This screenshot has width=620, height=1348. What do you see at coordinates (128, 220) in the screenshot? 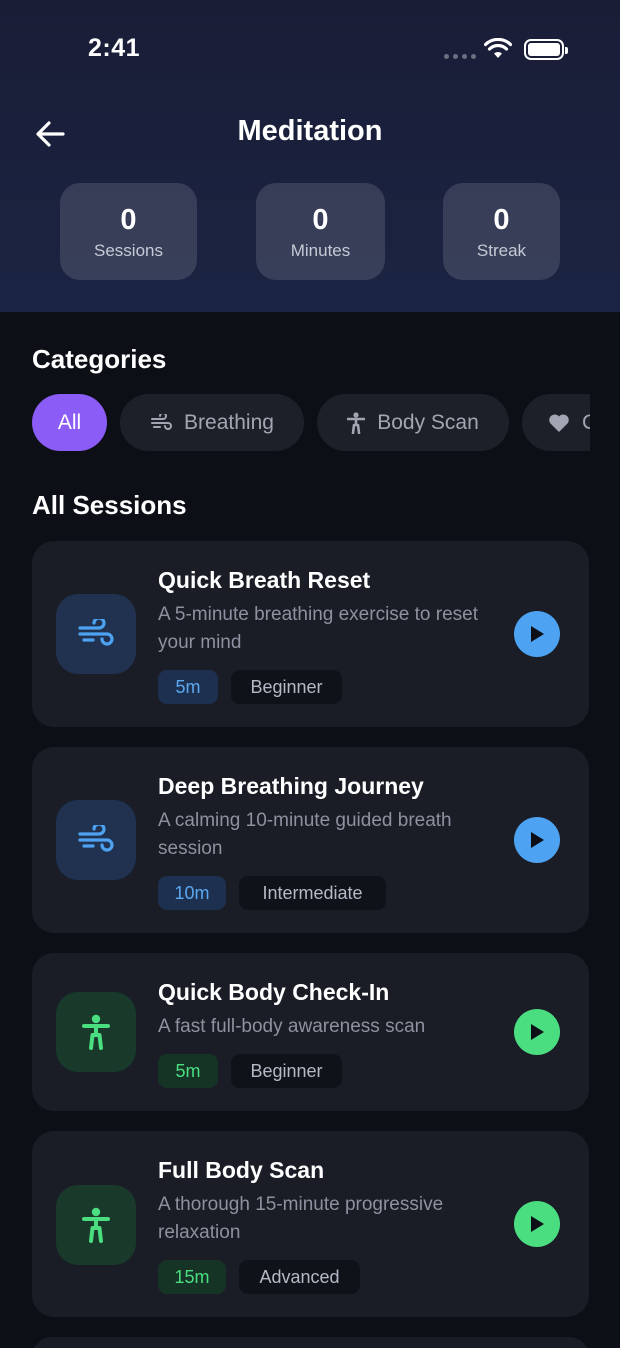
I see `stat-sessions-value: 0` at bounding box center [128, 220].